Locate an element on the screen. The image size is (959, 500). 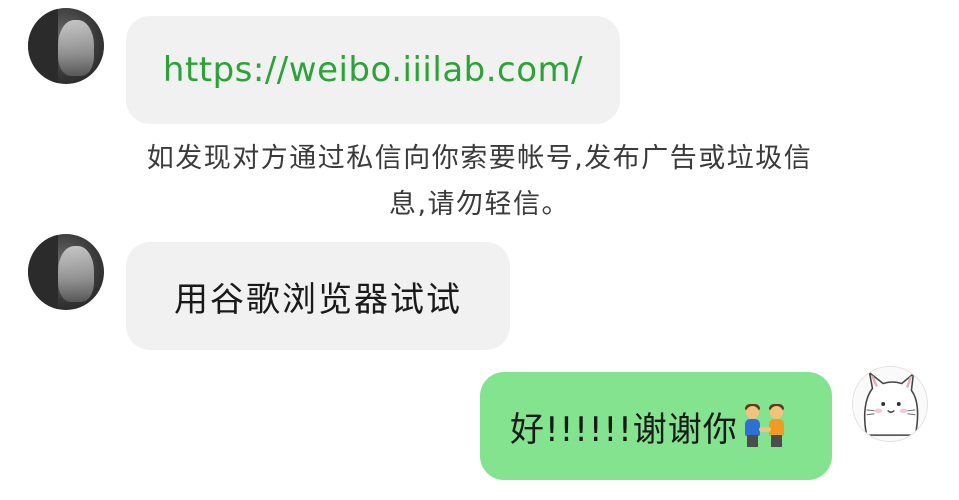
notice-line-2: 息,请勿轻信。 is located at coordinates (479, 204).